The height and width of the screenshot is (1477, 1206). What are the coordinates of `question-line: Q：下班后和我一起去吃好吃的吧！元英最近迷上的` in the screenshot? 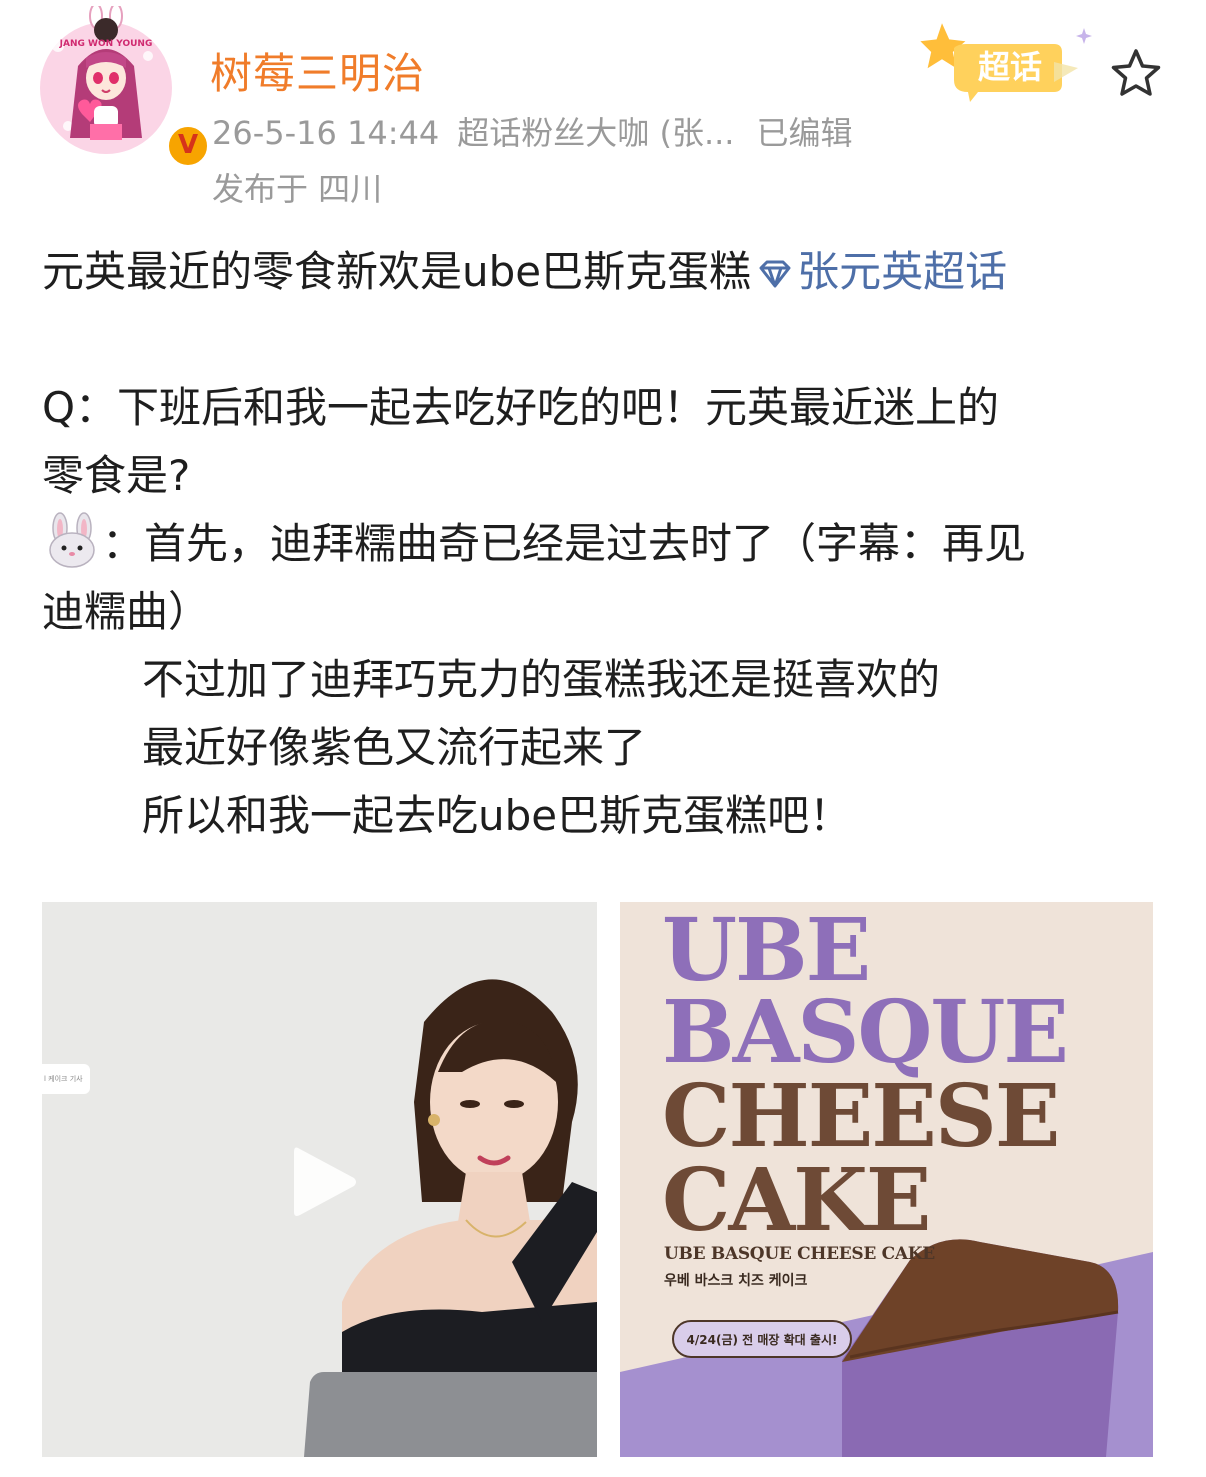 It's located at (521, 407).